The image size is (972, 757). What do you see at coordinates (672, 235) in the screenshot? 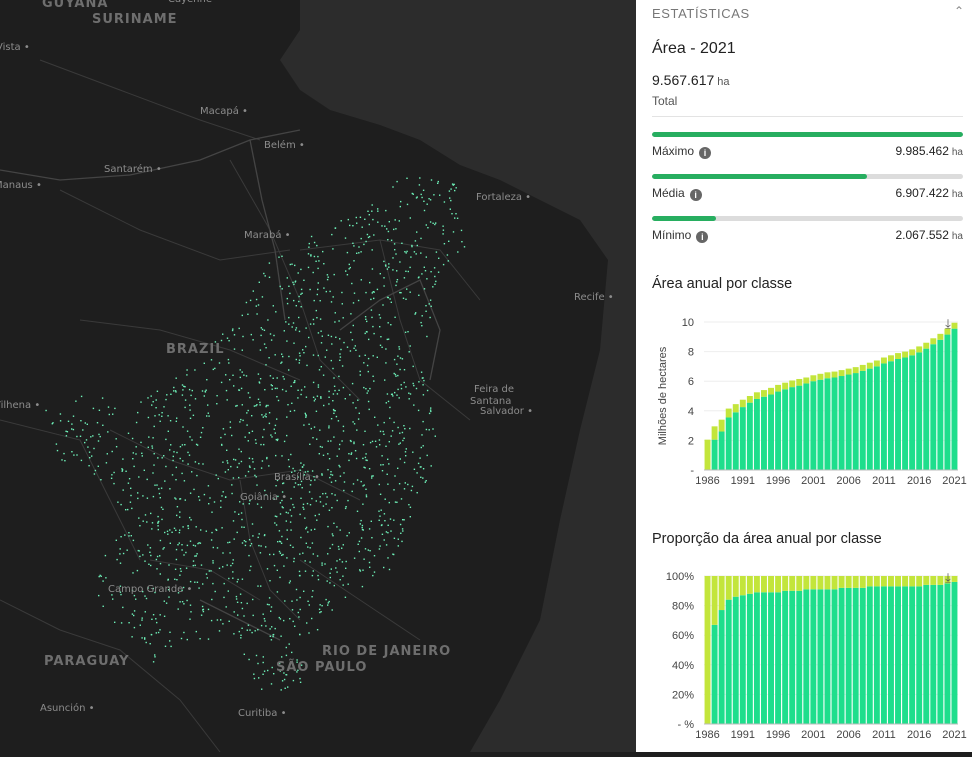
I see `stat-label-text: Mínimo` at bounding box center [672, 235].